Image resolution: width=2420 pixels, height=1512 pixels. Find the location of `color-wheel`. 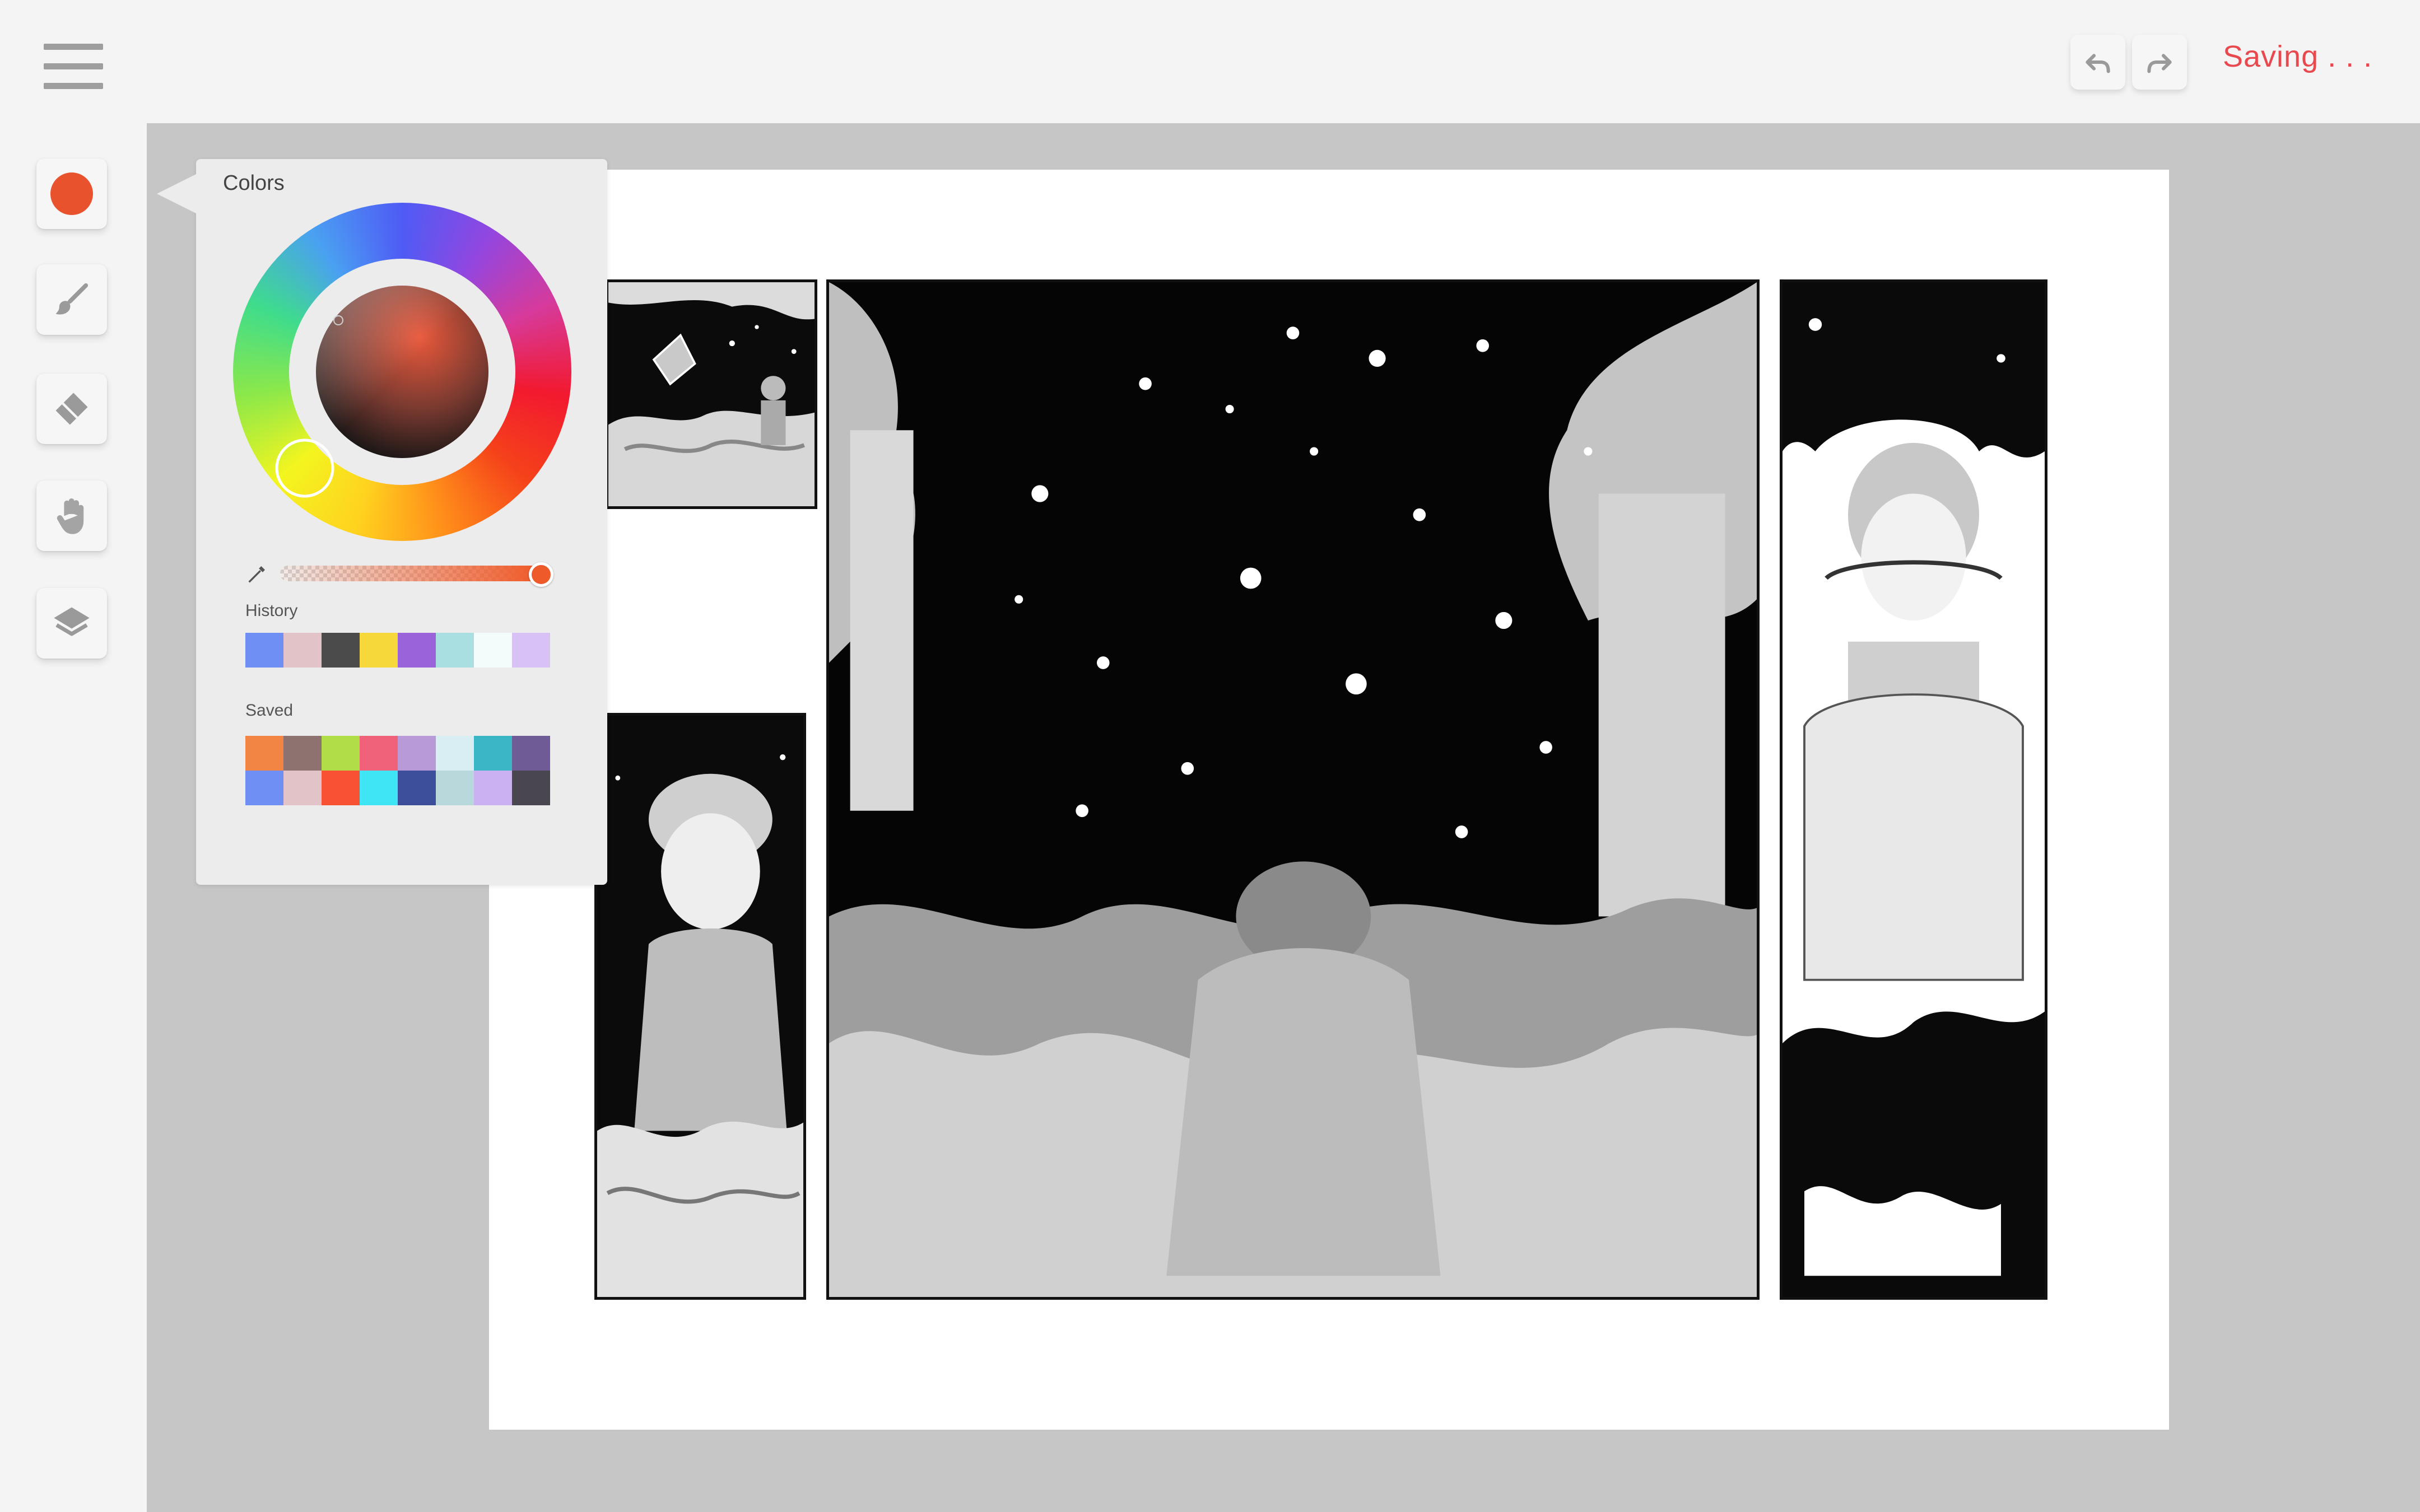

color-wheel is located at coordinates (402, 372).